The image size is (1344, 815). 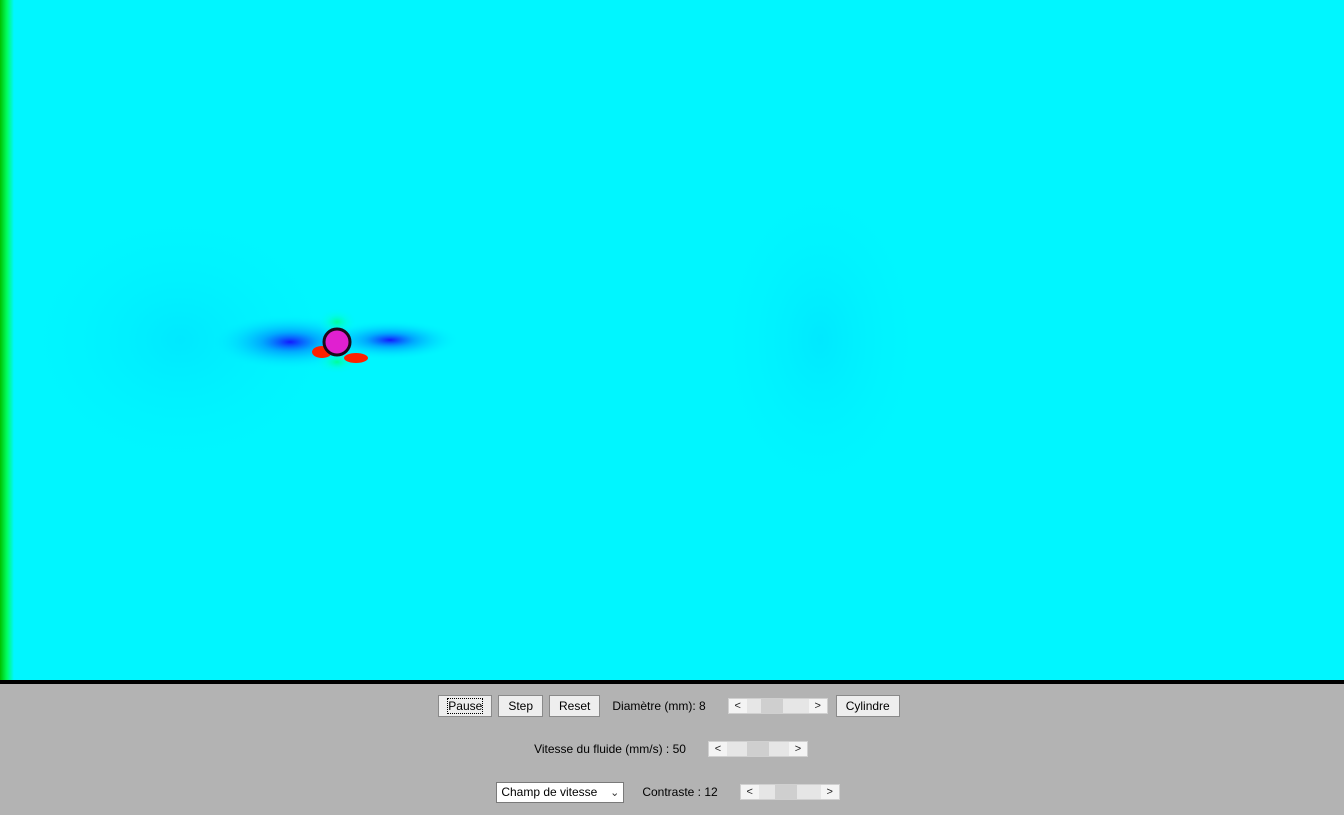 I want to click on speed-label: Vitesse du fluide (mm/s) : 50, so click(x=610, y=749).